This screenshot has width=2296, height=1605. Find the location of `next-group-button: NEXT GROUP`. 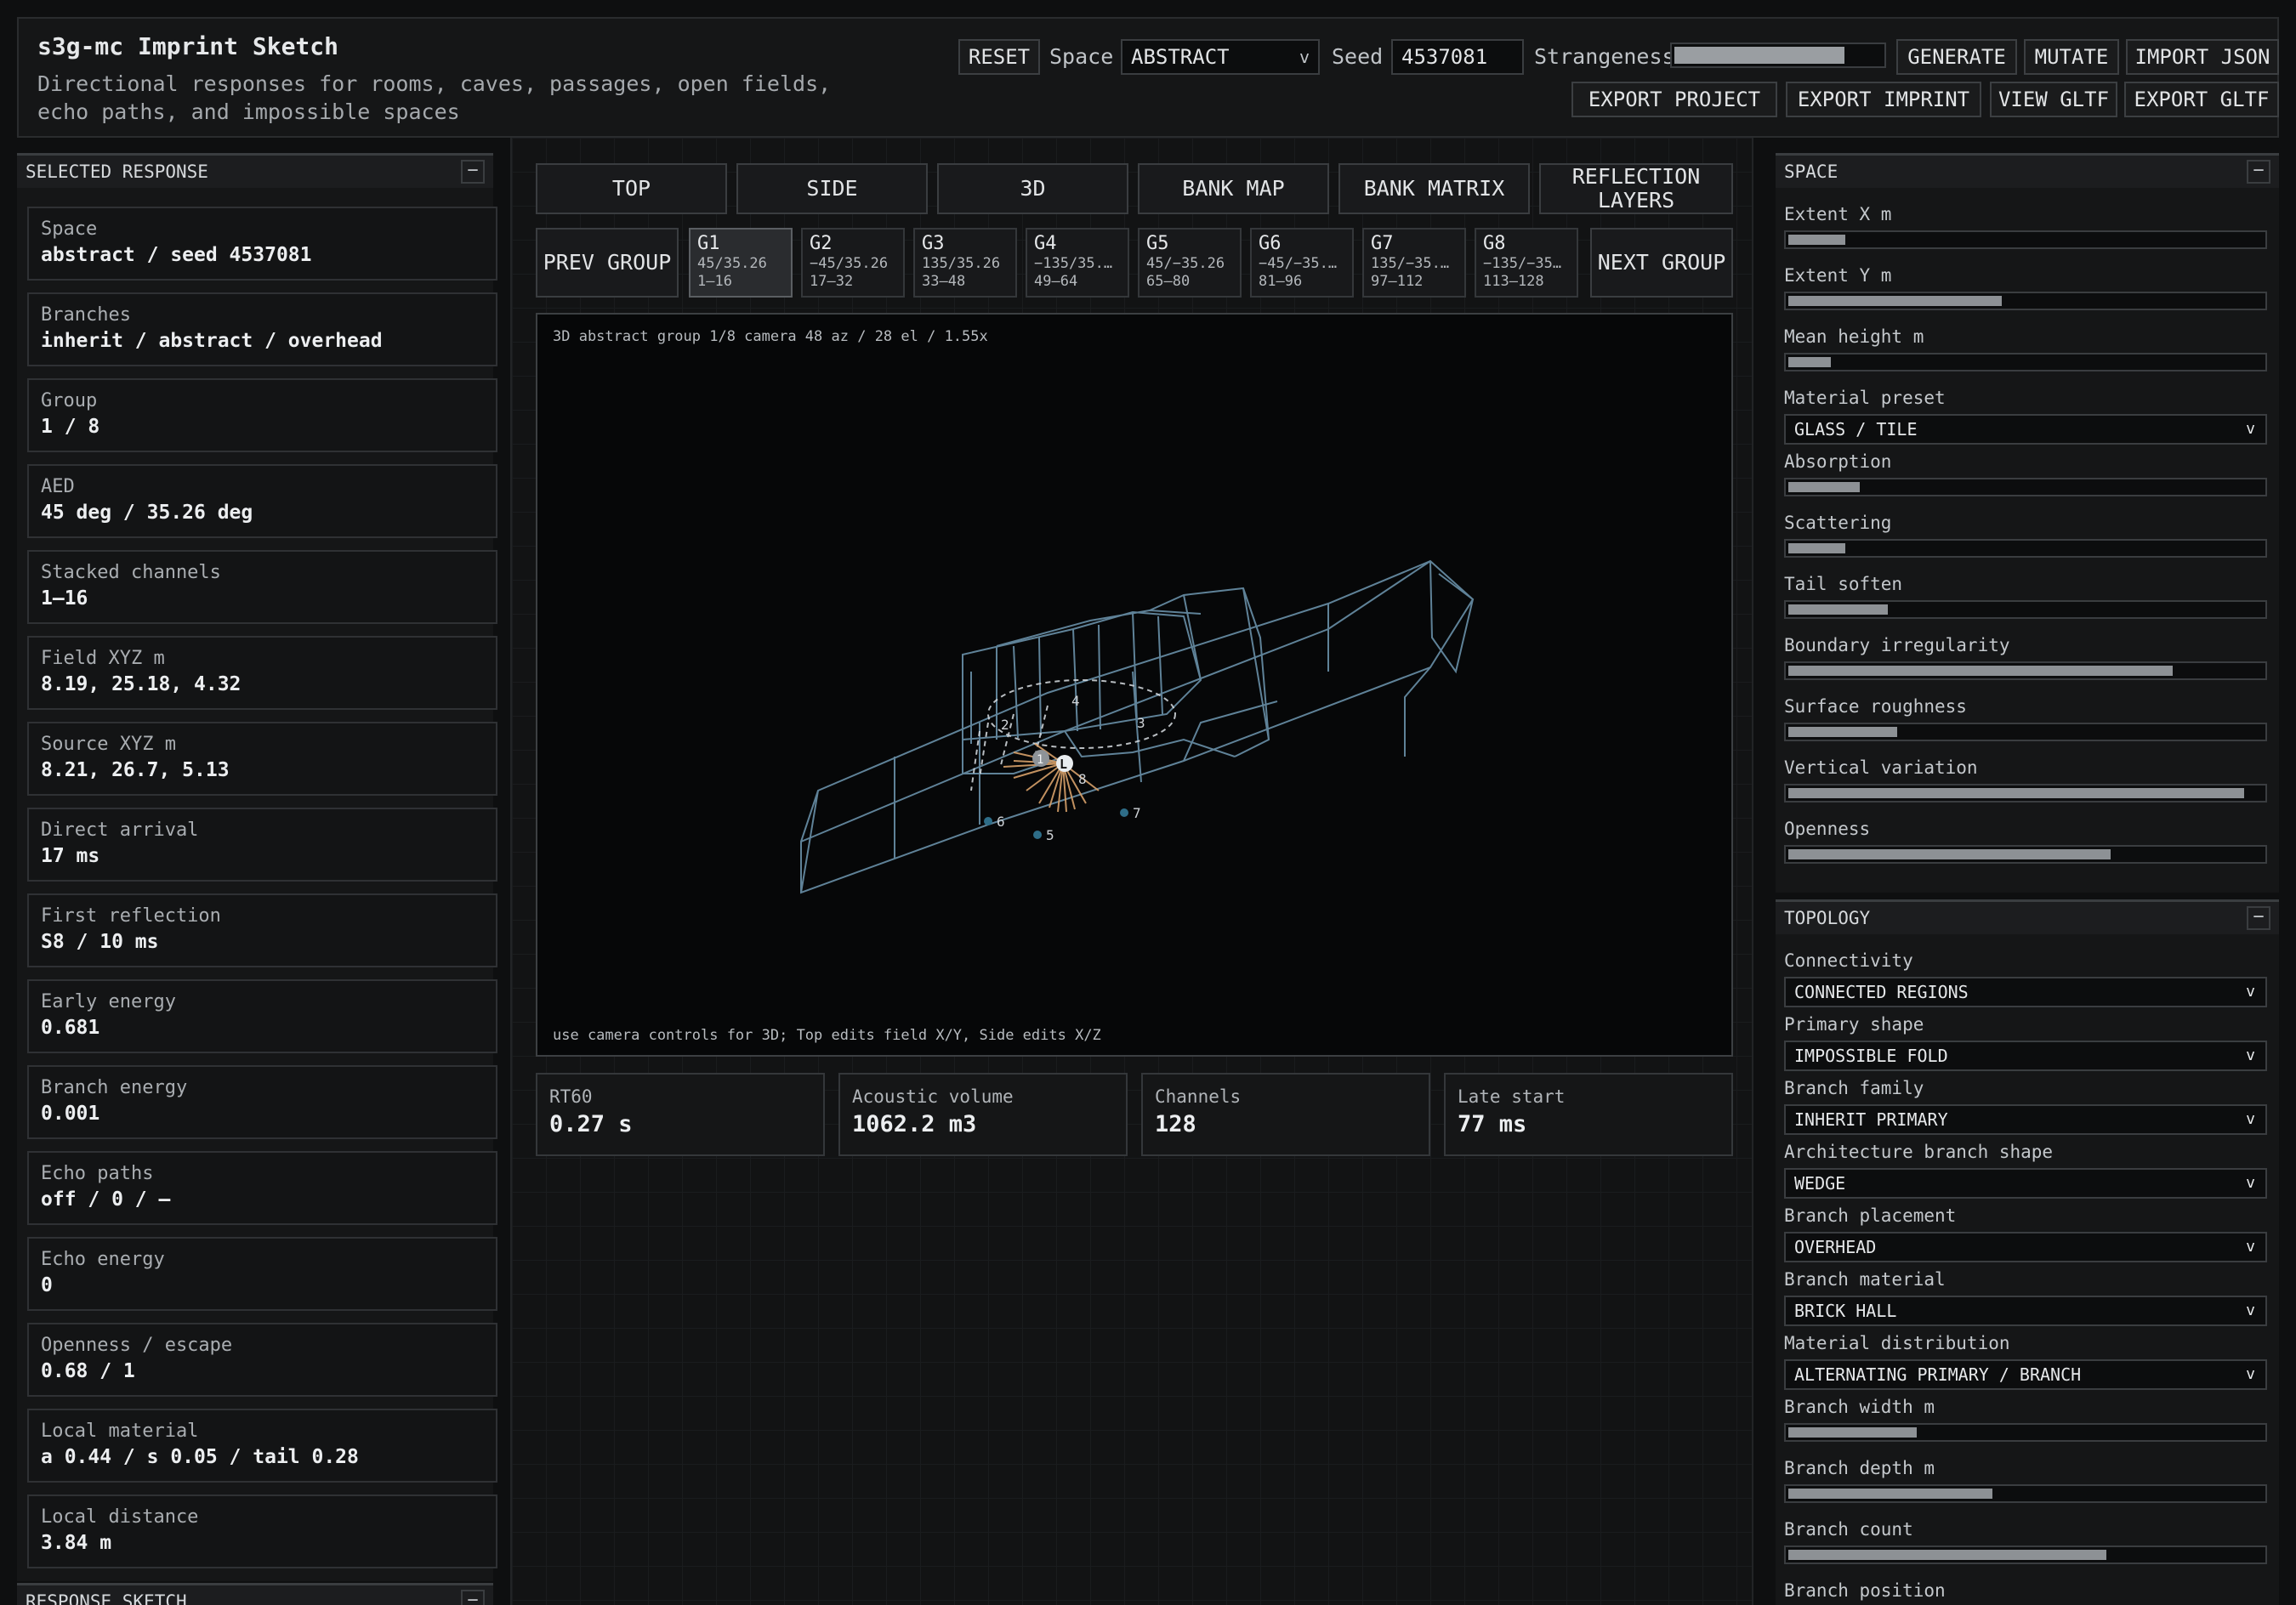

next-group-button: NEXT GROUP is located at coordinates (1661, 263).